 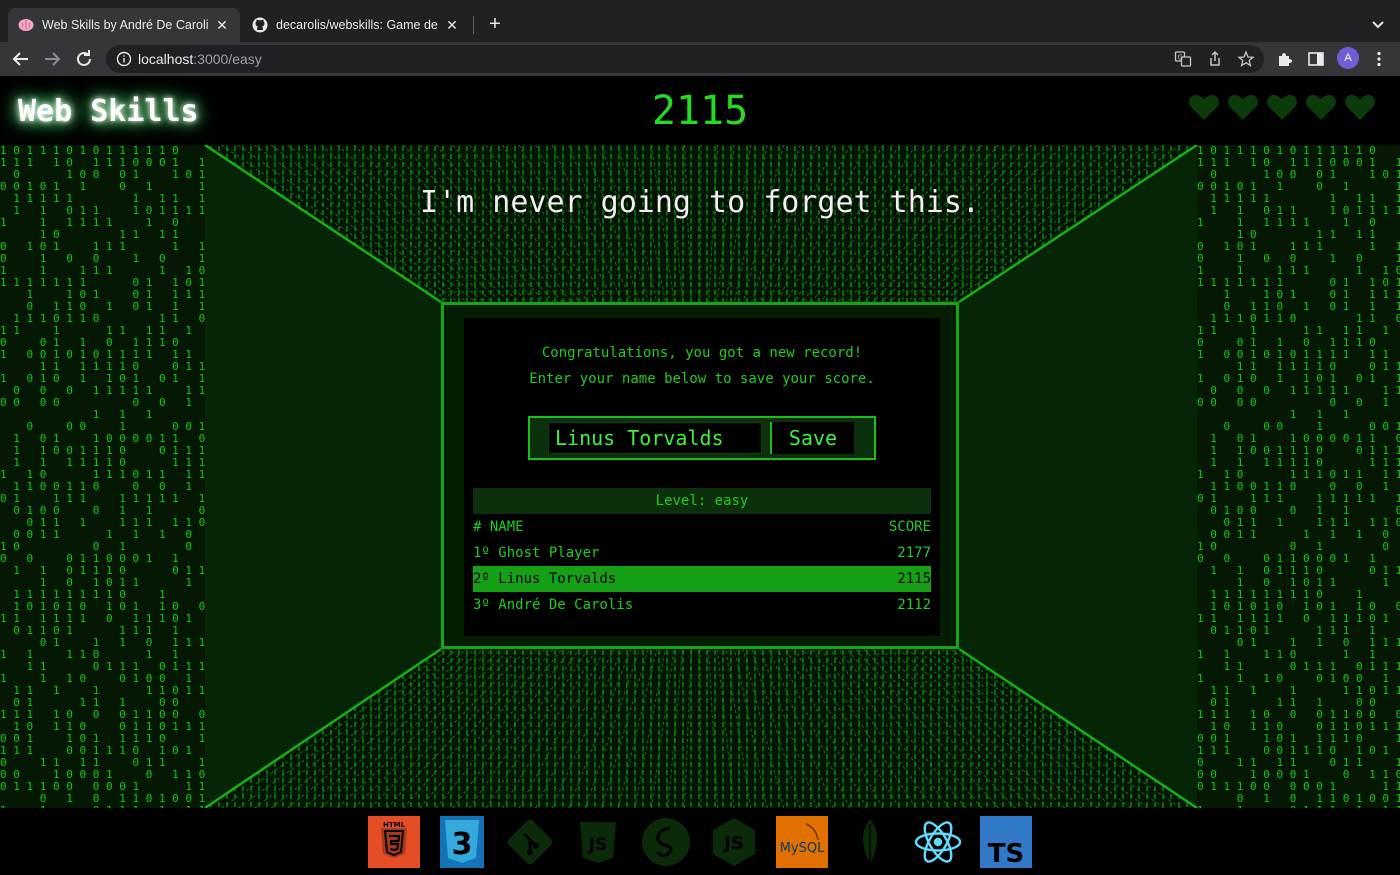 I want to click on ranking-name: 1º Ghost Player, so click(x=536, y=553).